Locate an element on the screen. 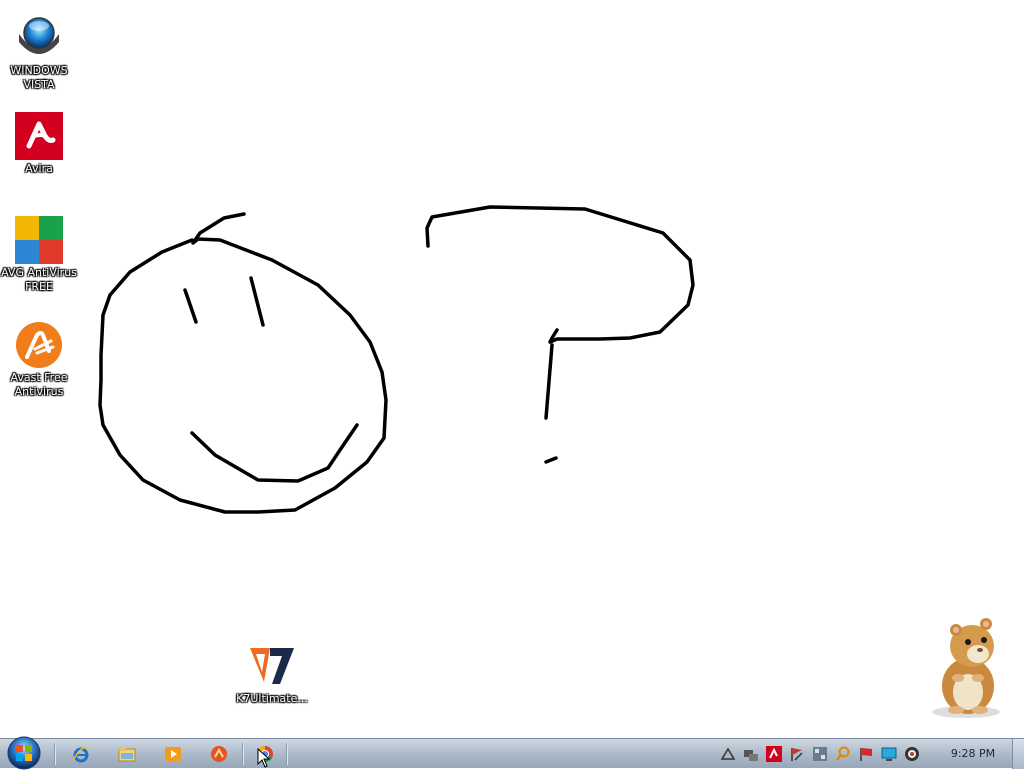 Image resolution: width=1024 pixels, height=771 pixels. smiley-outline is located at coordinates (243, 363).